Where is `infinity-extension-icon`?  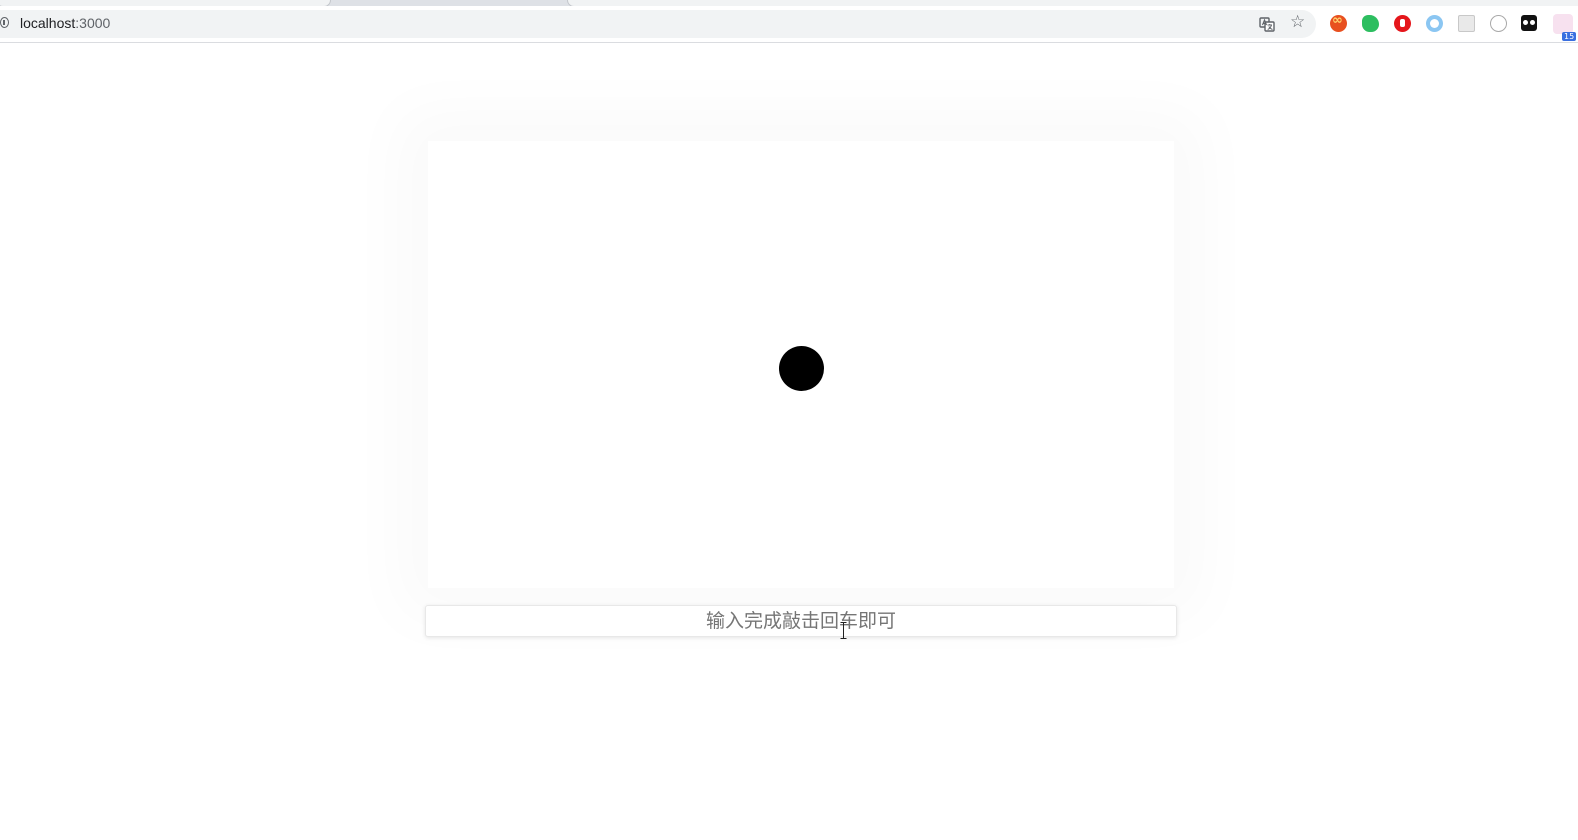
infinity-extension-icon is located at coordinates (1338, 22).